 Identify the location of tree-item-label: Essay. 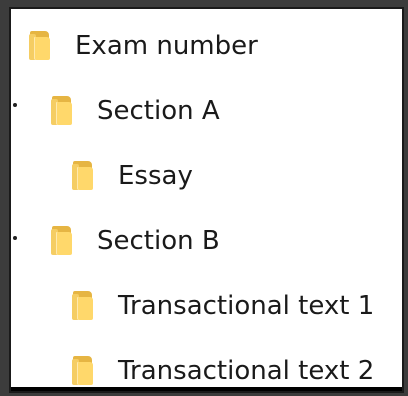
(155, 176).